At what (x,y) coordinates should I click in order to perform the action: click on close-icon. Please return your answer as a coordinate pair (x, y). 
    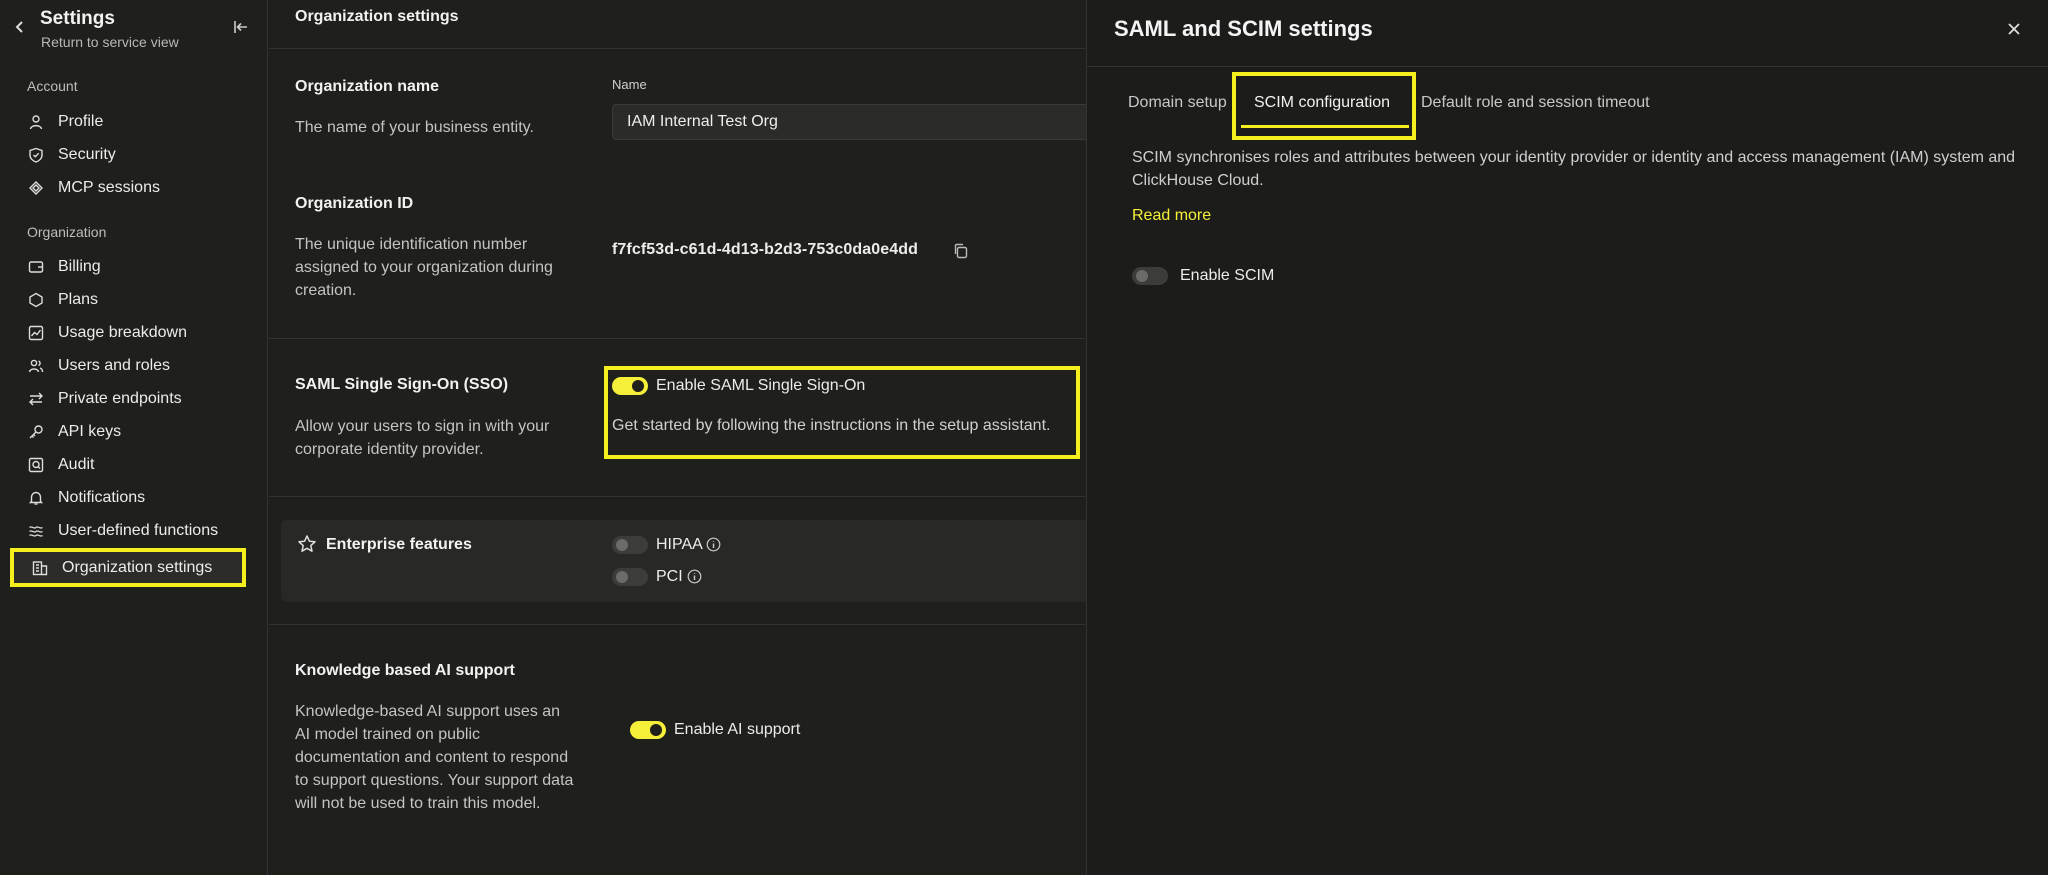
    Looking at the image, I should click on (2014, 29).